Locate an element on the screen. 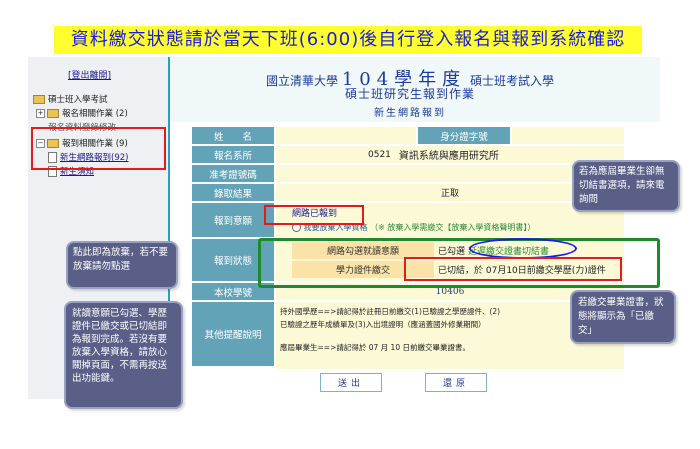 The width and height of the screenshot is (700, 449). row-result: 錄取結果 正取 is located at coordinates (408, 192).